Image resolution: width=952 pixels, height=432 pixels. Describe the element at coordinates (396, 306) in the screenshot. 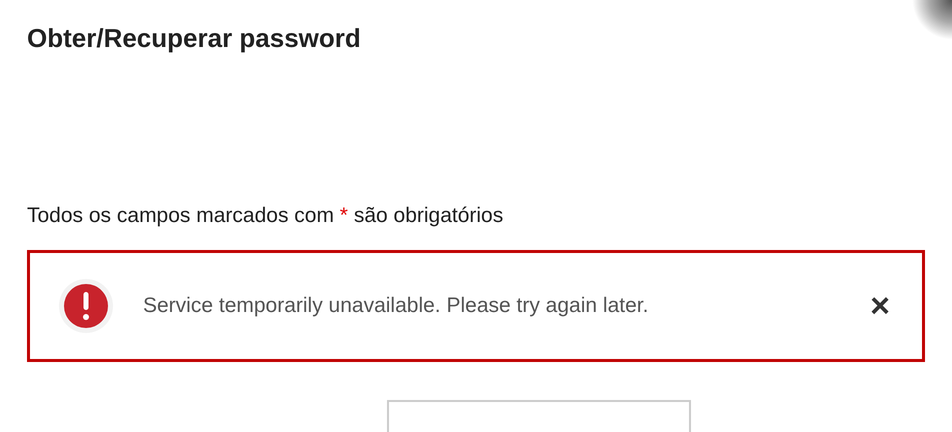

I see `error-message: Service temporarily unavailable. Please try again later.` at that location.